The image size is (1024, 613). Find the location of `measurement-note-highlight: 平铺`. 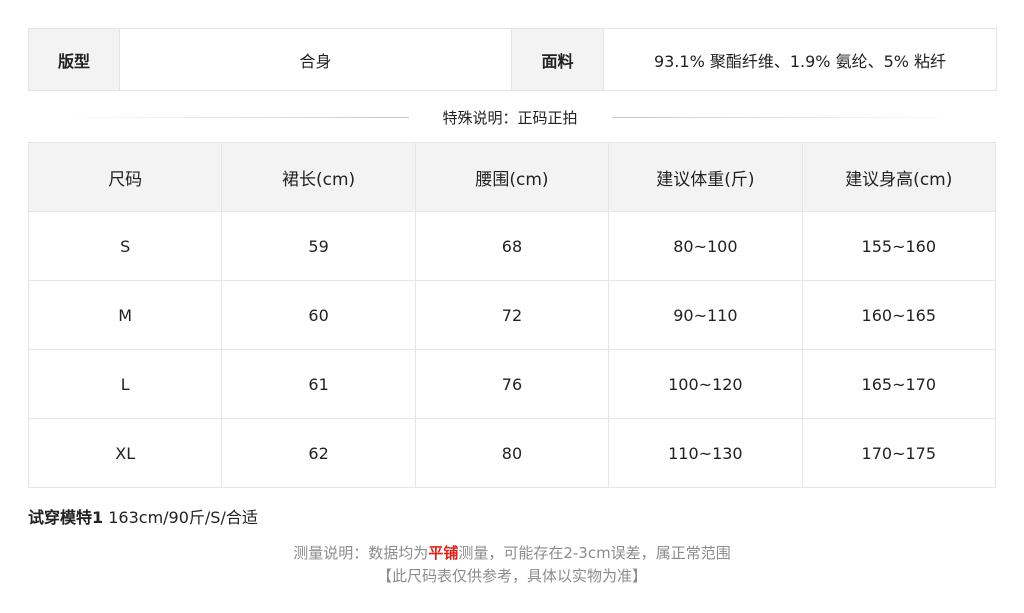

measurement-note-highlight: 平铺 is located at coordinates (443, 553).